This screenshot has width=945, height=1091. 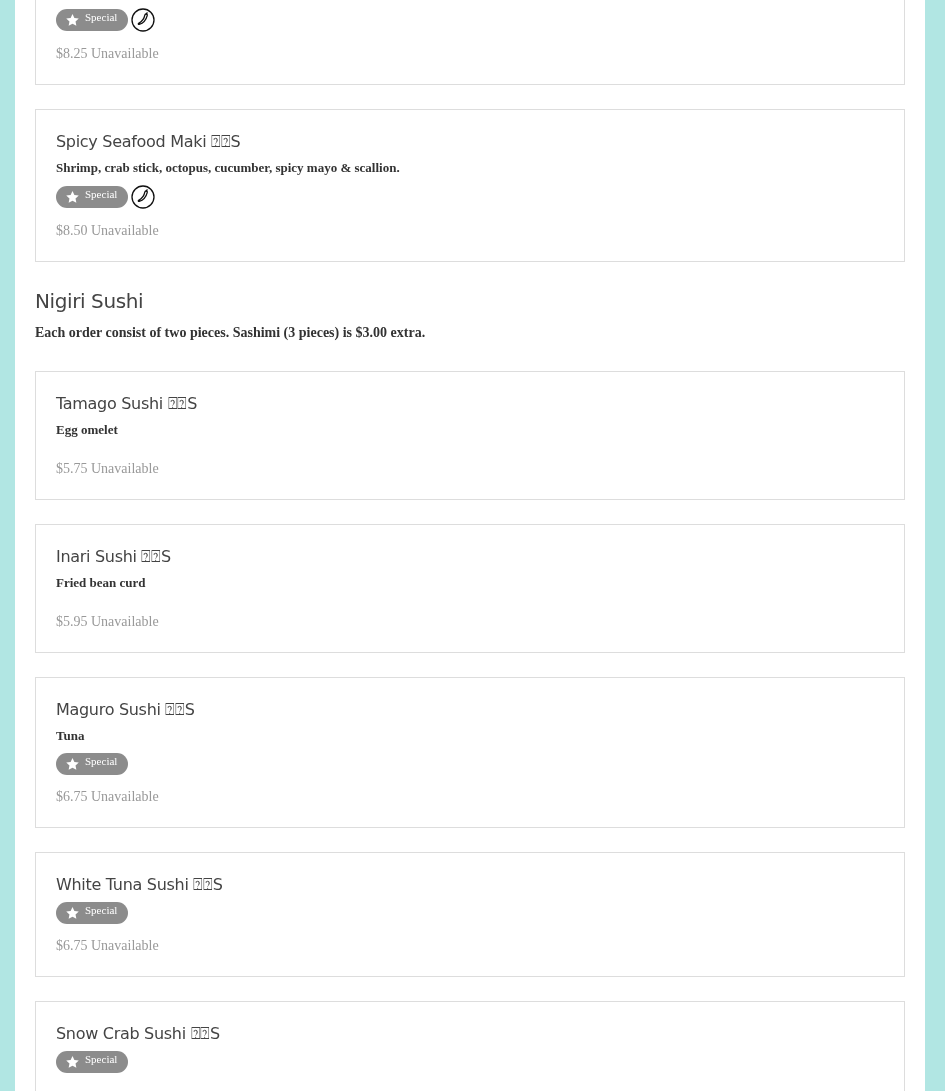 I want to click on item-name: Inari Sushi ⍰⍰S, so click(x=114, y=557).